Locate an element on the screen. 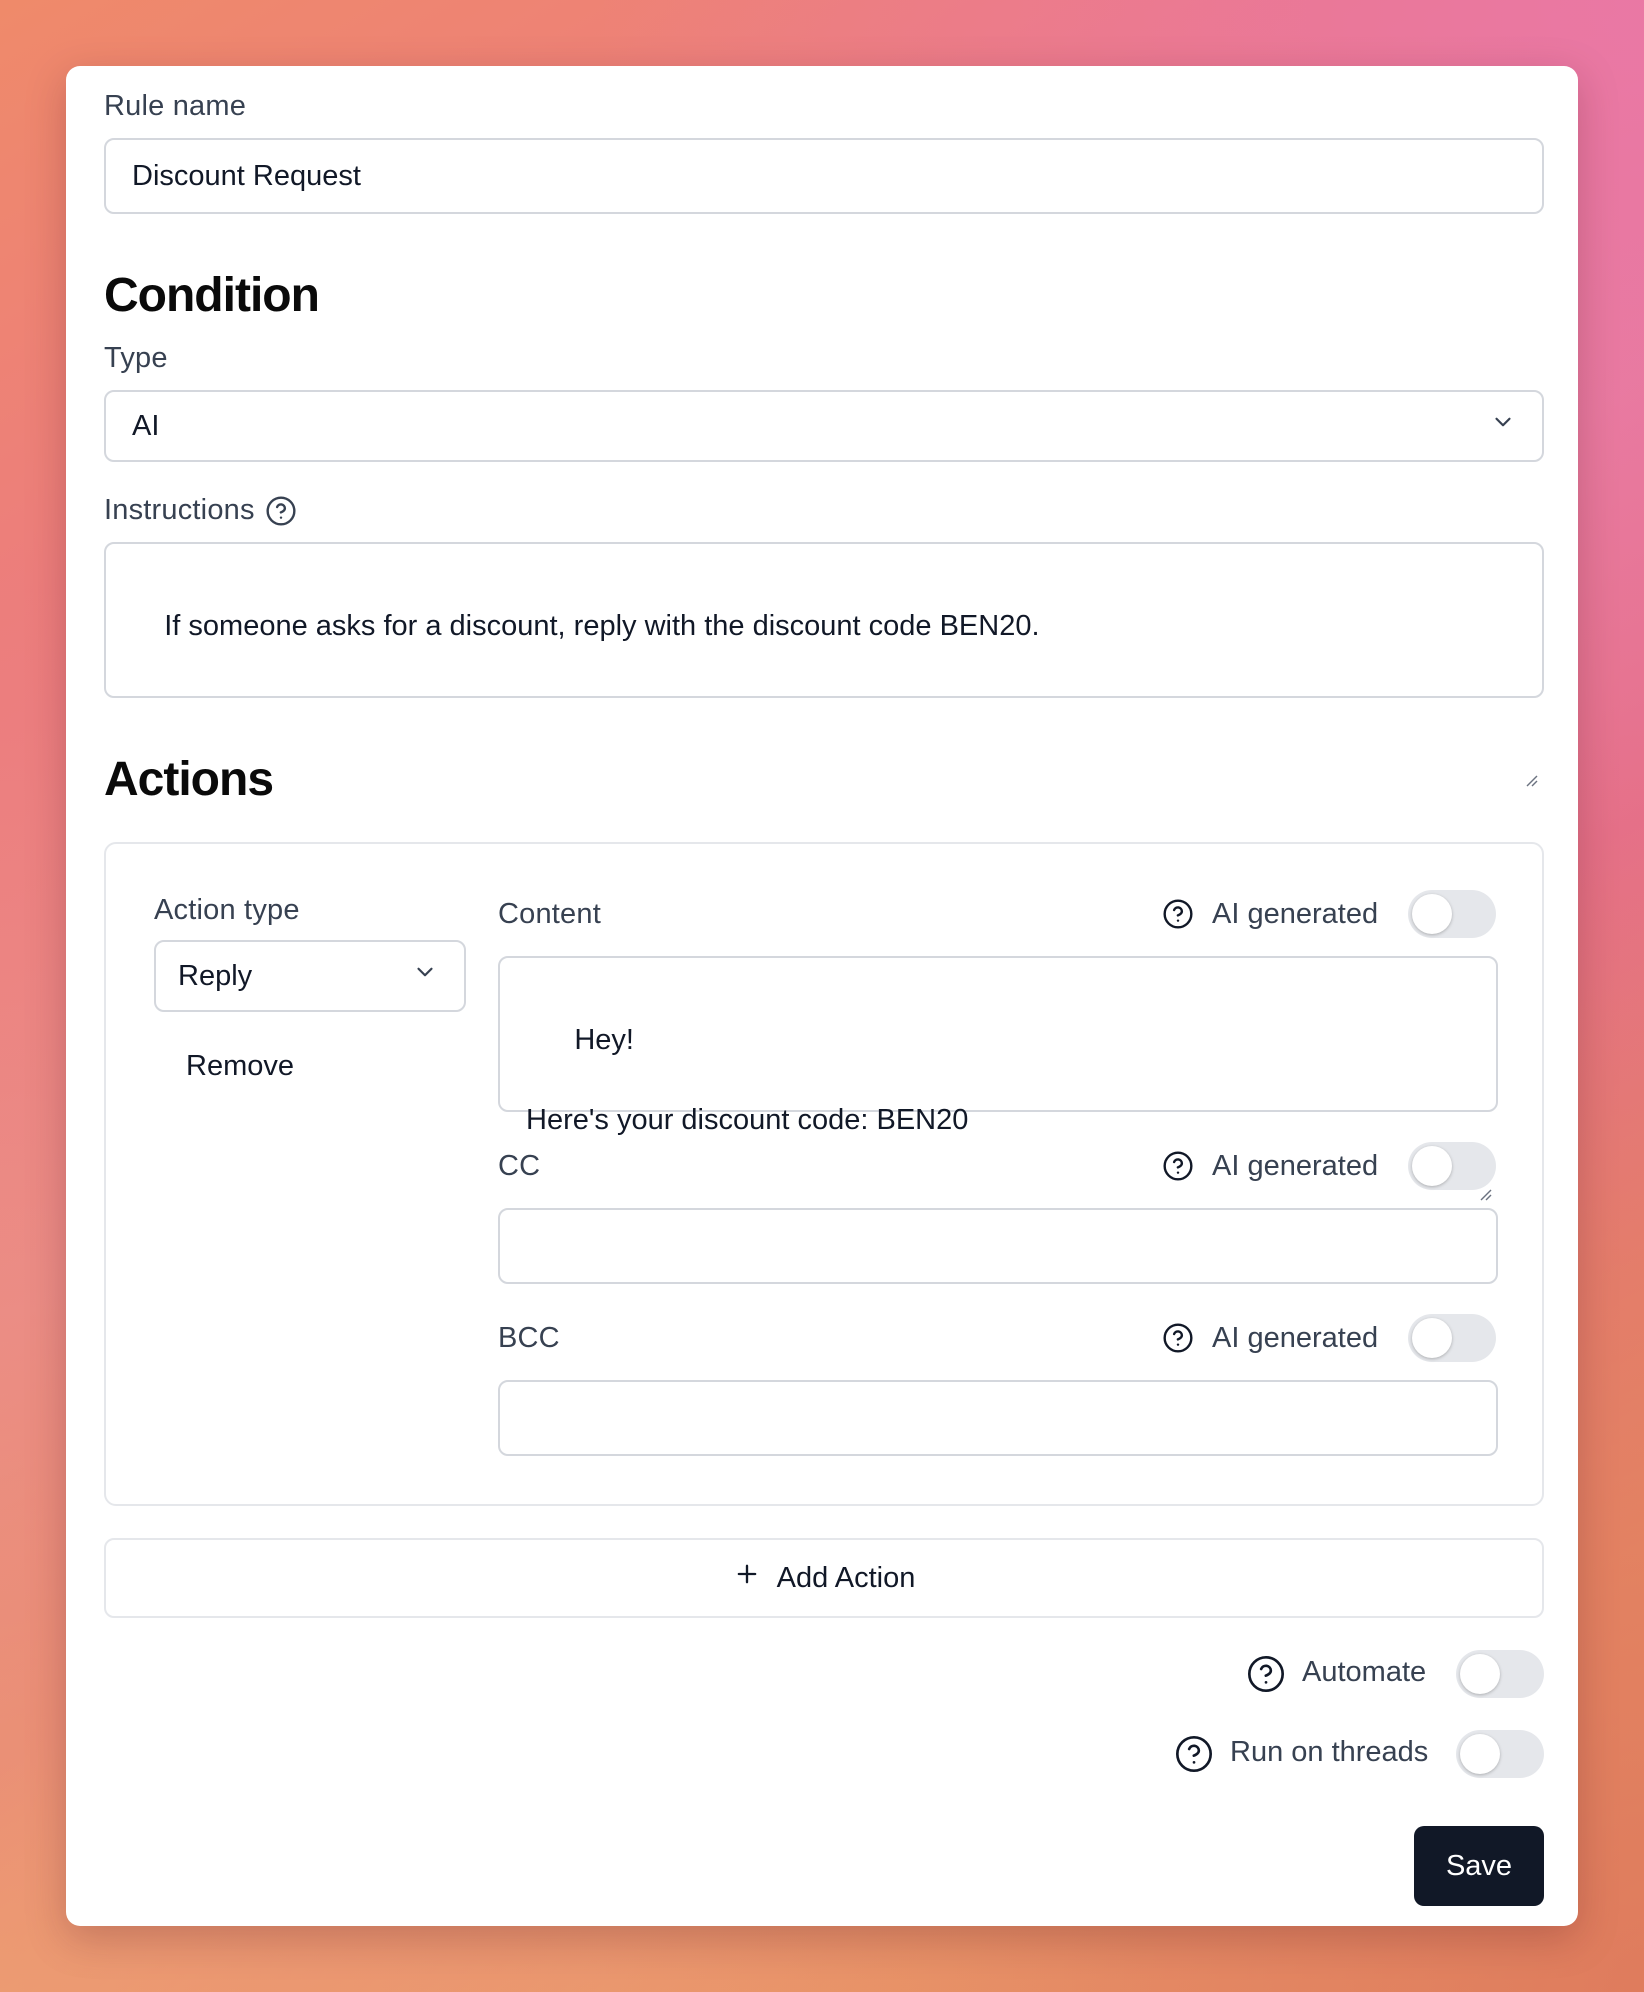 Image resolution: width=1644 pixels, height=1992 pixels. content-value: Hey! Here's your discount code: BEN20 is located at coordinates (747, 1080).